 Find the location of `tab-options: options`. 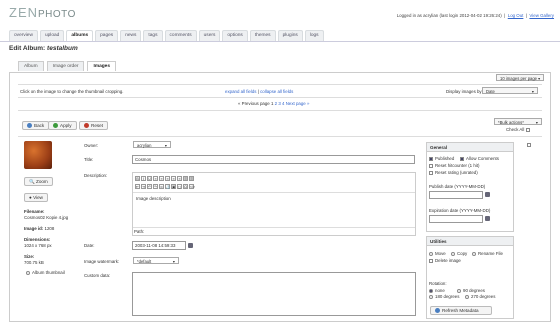

tab-options: options is located at coordinates (235, 35).